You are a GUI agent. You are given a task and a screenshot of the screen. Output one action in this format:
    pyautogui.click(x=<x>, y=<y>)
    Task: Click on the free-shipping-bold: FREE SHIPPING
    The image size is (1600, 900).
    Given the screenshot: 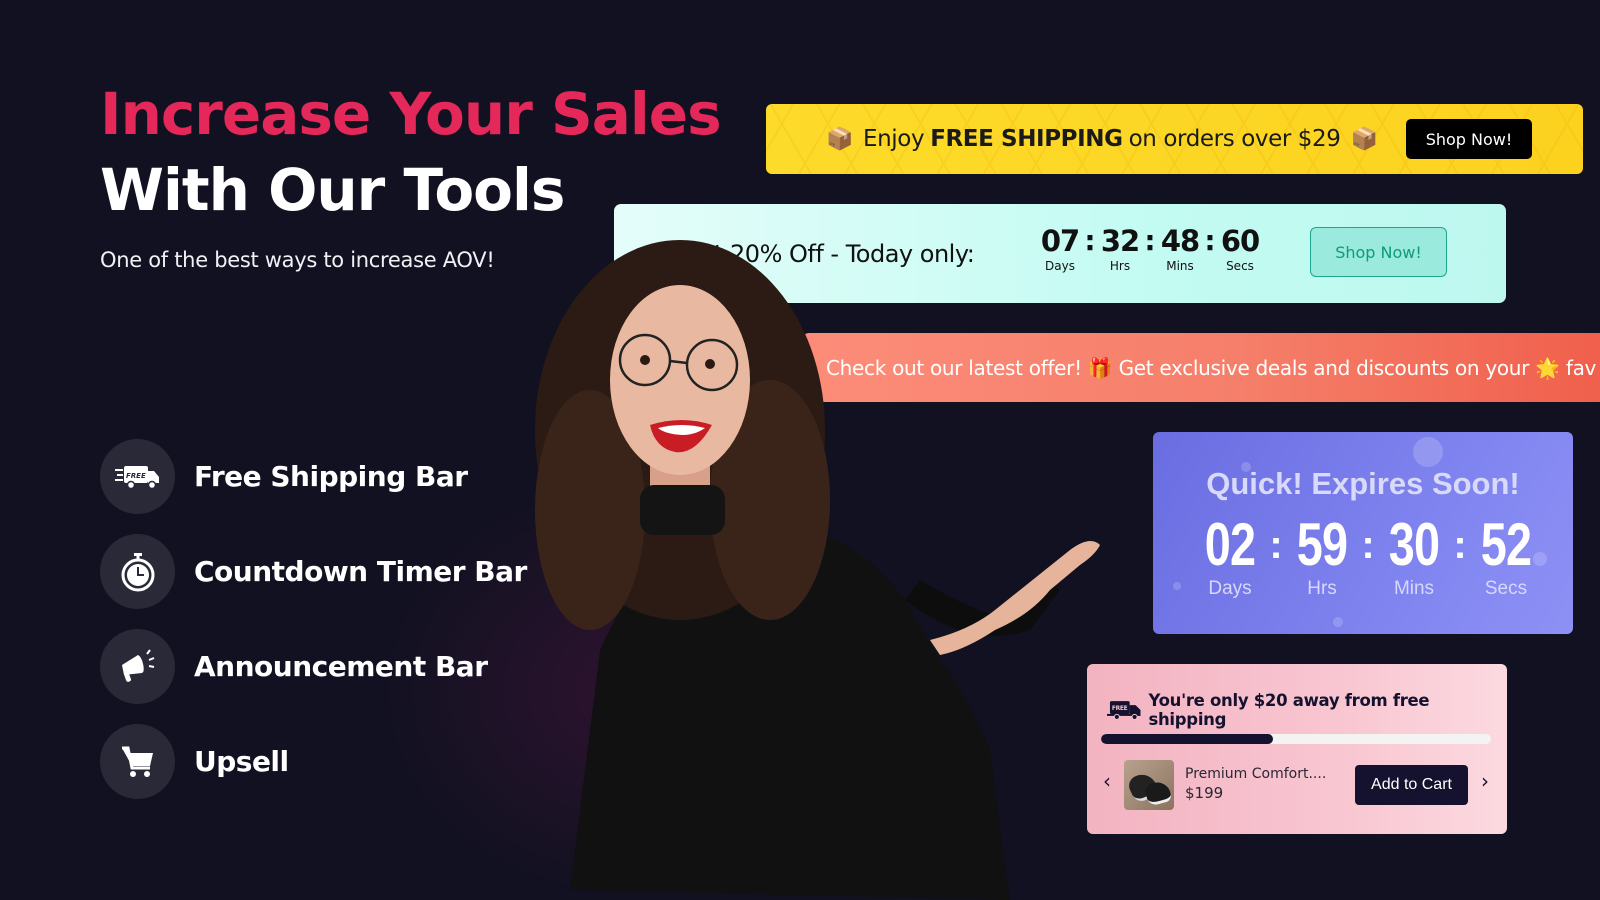 What is the action you would take?
    pyautogui.click(x=1026, y=139)
    